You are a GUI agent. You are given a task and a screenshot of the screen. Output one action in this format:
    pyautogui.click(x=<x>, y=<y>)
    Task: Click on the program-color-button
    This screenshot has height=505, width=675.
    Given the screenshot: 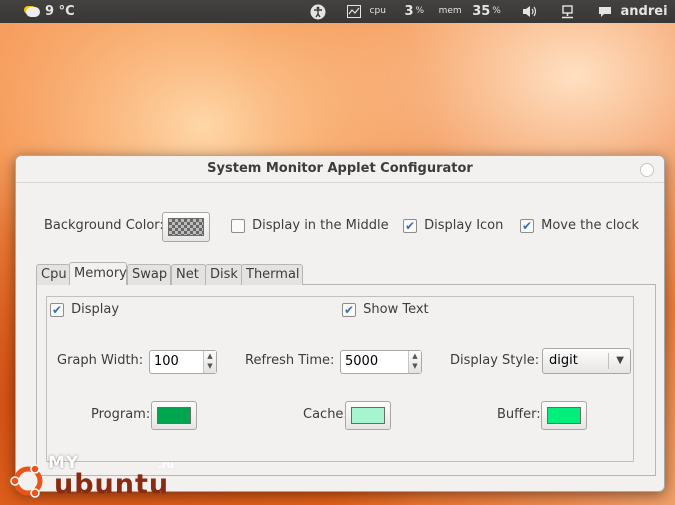 What is the action you would take?
    pyautogui.click(x=174, y=415)
    